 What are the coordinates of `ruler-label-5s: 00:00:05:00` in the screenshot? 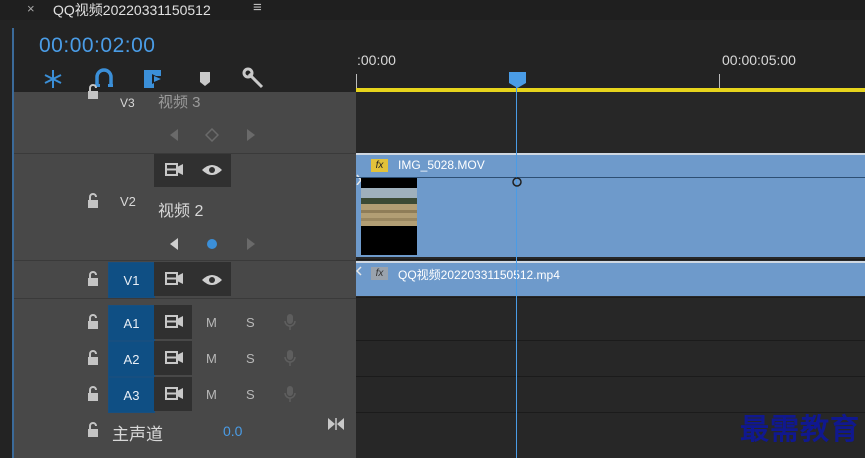 It's located at (759, 60).